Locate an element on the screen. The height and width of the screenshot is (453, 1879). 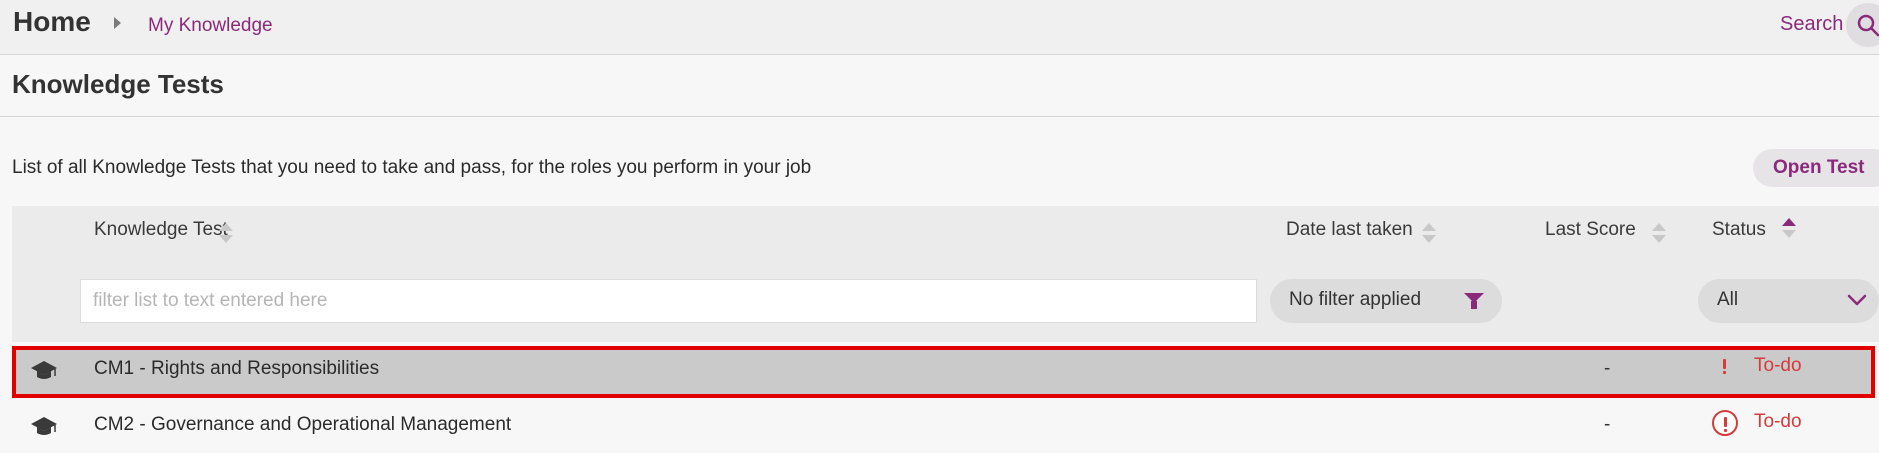
breadcrumb-arrow-icon is located at coordinates (117, 23).